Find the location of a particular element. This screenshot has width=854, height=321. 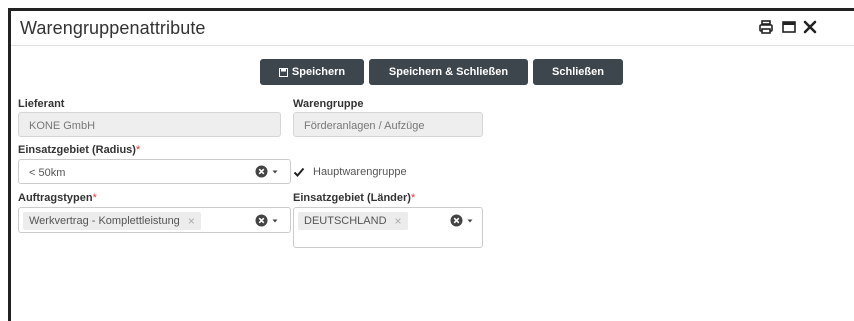

auftragstypen-select: Werkvertrag - Komplettleistung × is located at coordinates (154, 220).